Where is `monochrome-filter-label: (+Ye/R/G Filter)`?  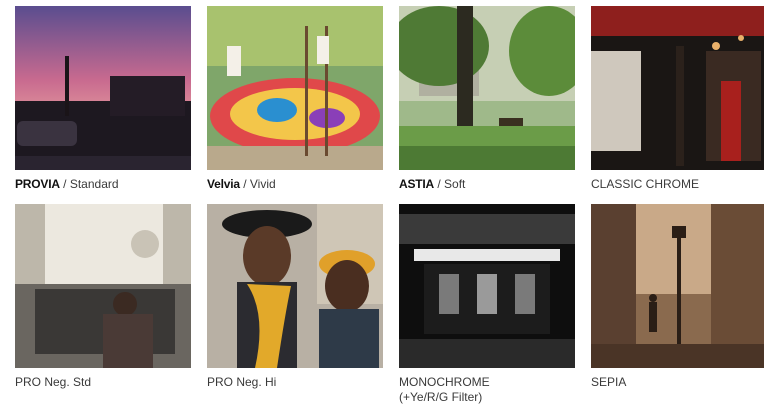
monochrome-filter-label: (+Ye/R/G Filter) is located at coordinates (441, 397).